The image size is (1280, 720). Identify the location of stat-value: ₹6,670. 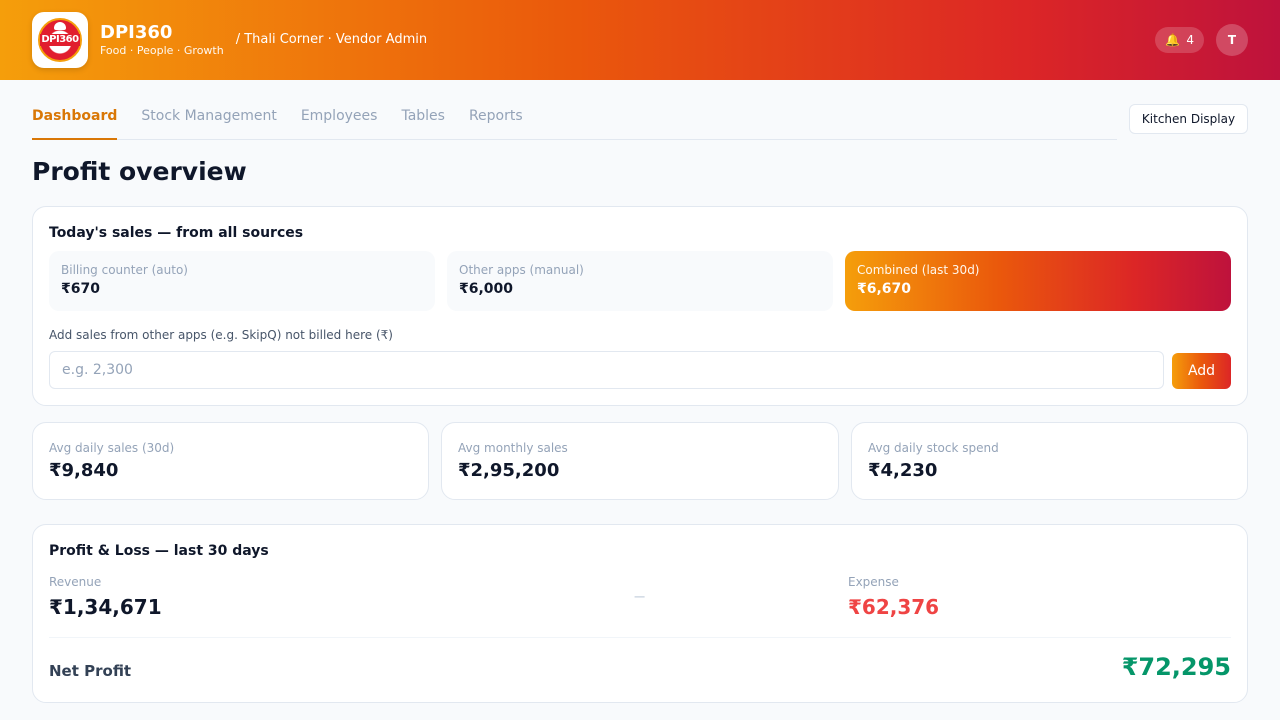
(884, 289).